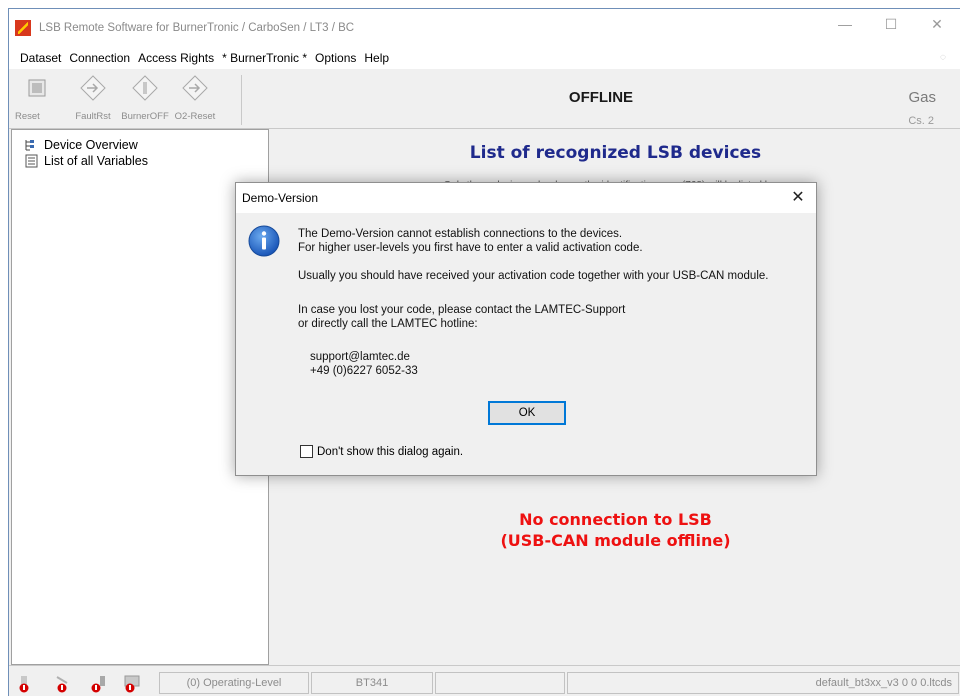 Image resolution: width=960 pixels, height=696 pixels. Describe the element at coordinates (195, 88) in the screenshot. I see `o2reset-icon` at that location.